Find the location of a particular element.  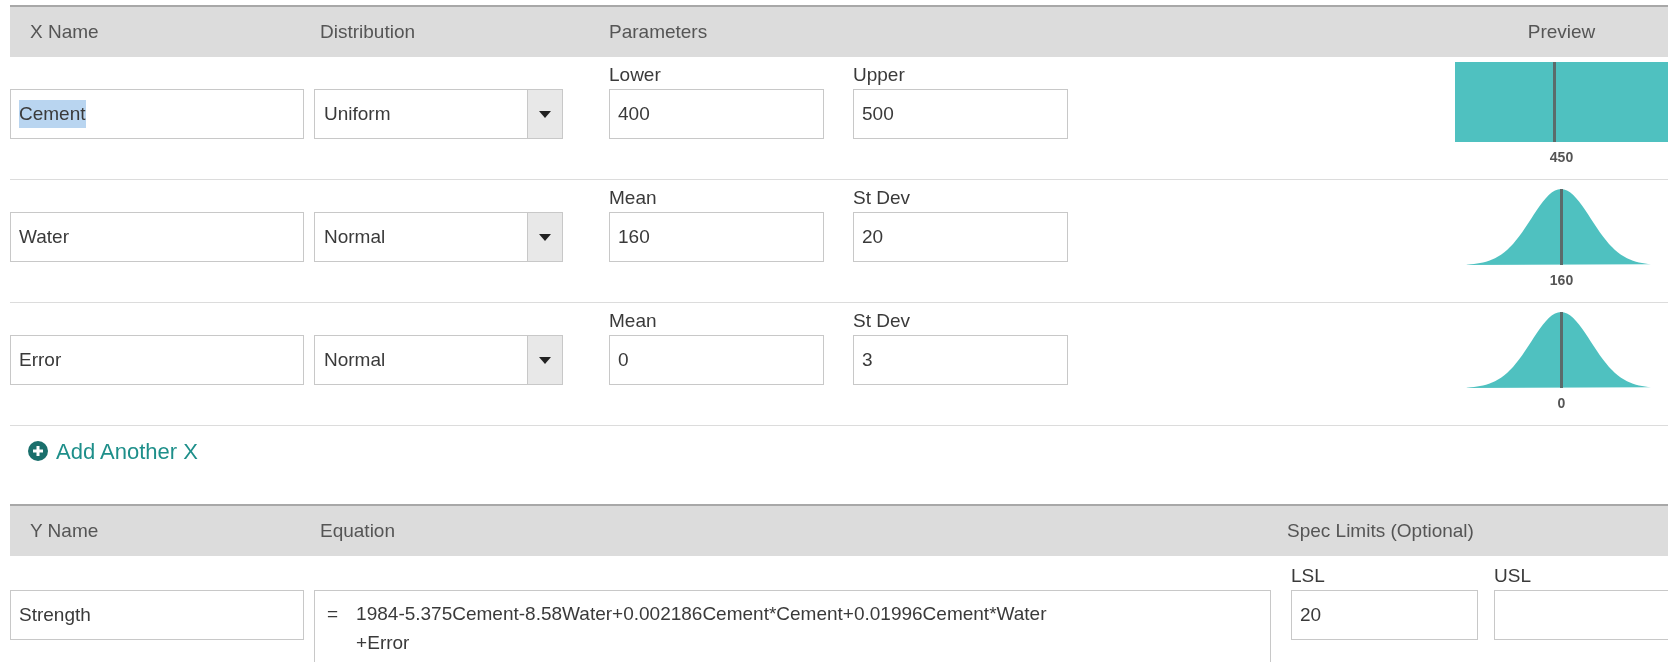

column-header: Spec Limits (Optional) is located at coordinates (1380, 530).